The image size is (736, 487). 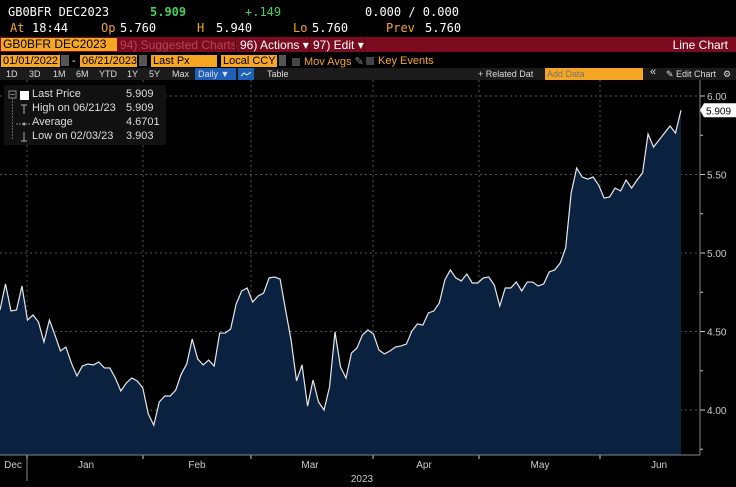 I want to click on add-data-input, so click(x=594, y=74).